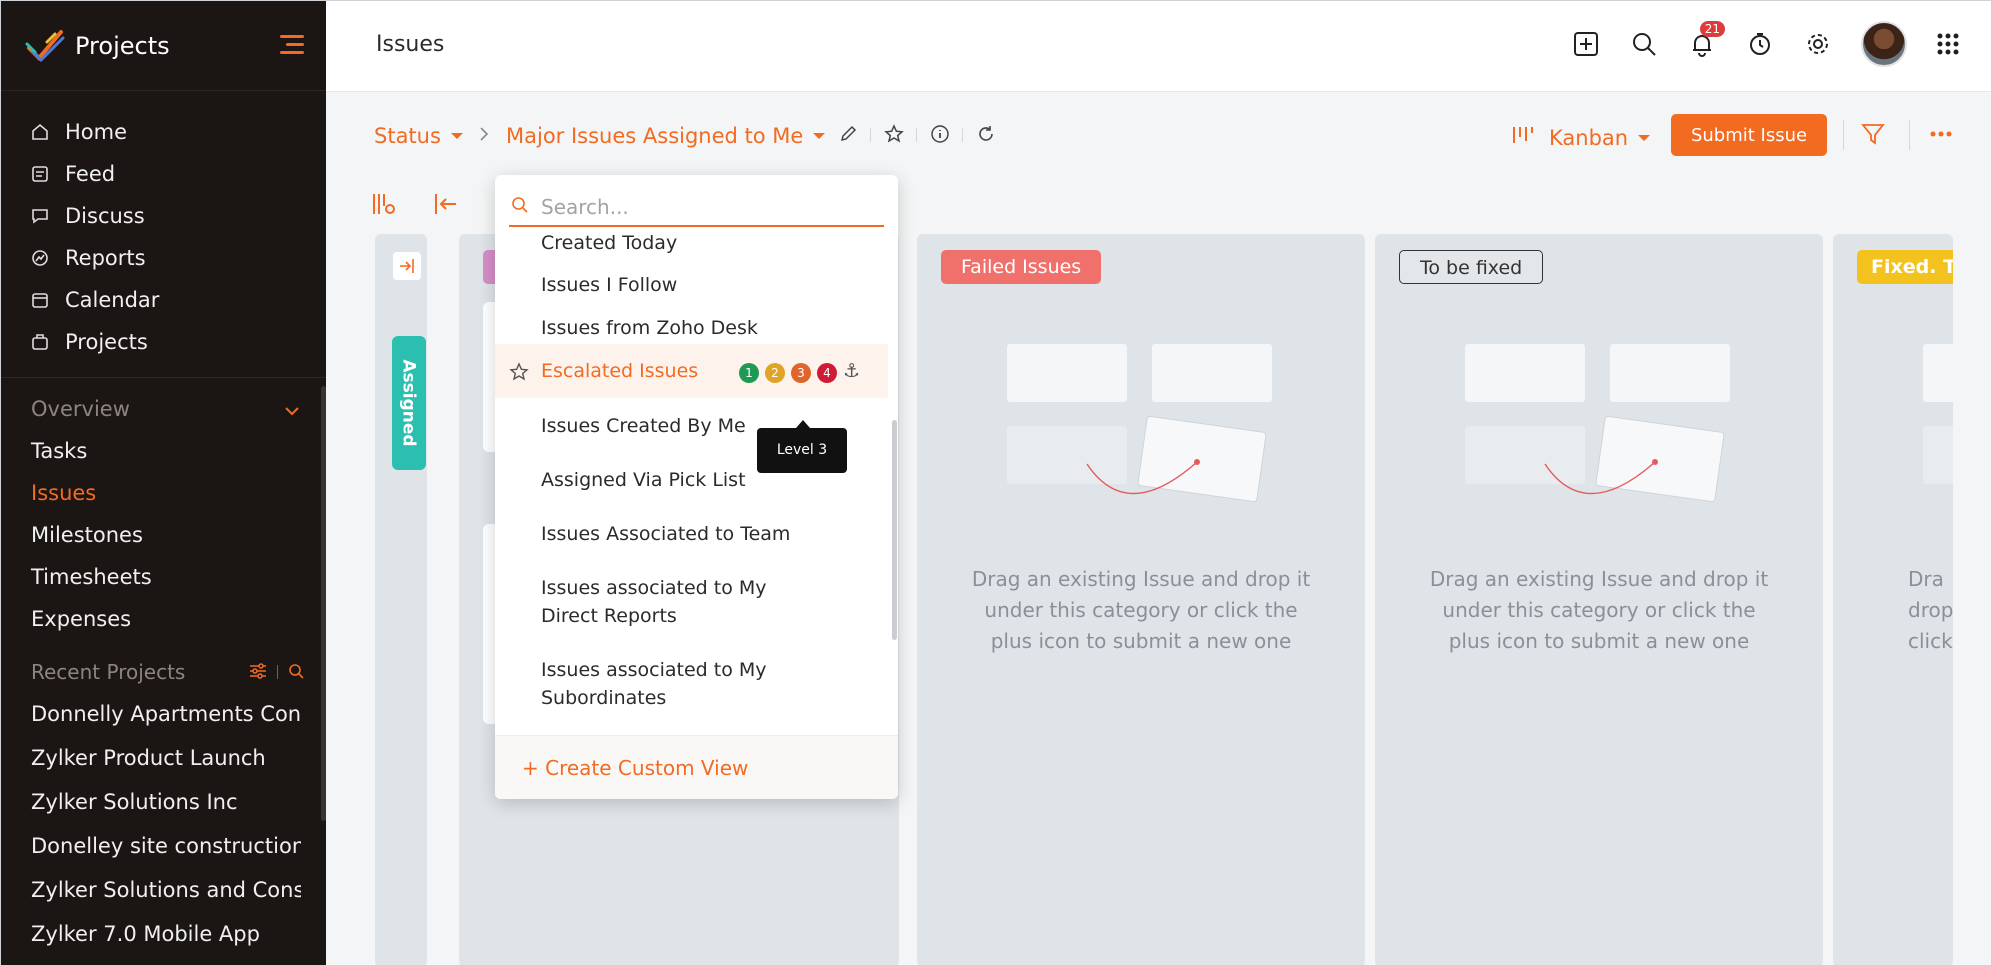  I want to click on filter-settings-icon, so click(258, 672).